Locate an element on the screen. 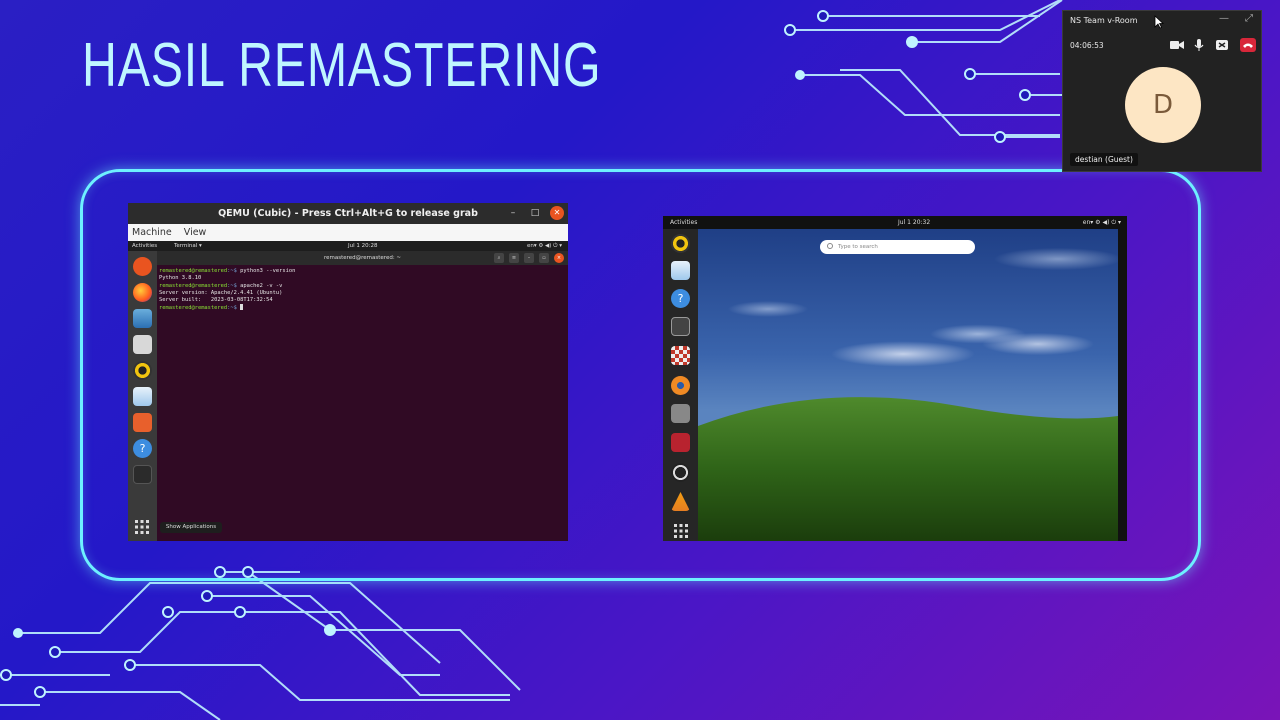  files-icon is located at coordinates (142, 344).